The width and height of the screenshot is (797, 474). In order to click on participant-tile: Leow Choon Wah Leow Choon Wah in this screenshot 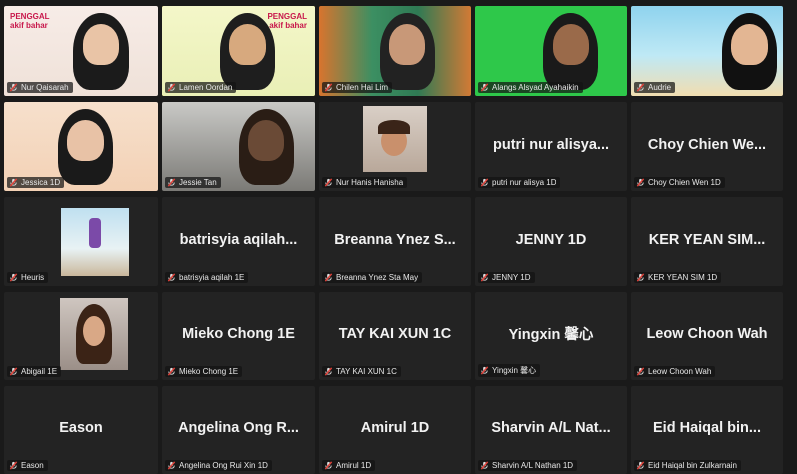, I will do `click(707, 336)`.